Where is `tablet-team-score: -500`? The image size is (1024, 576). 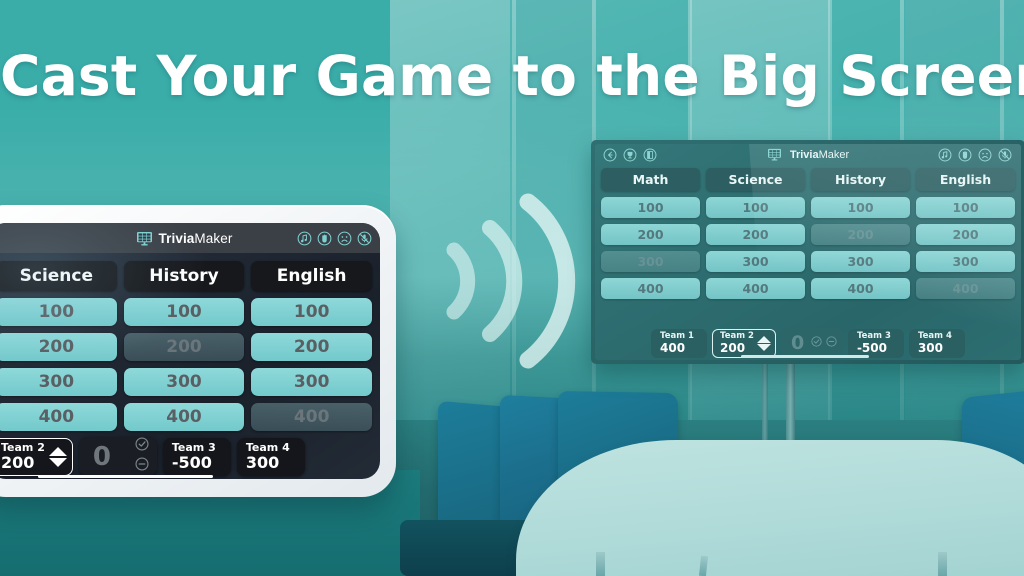 tablet-team-score: -500 is located at coordinates (191, 462).